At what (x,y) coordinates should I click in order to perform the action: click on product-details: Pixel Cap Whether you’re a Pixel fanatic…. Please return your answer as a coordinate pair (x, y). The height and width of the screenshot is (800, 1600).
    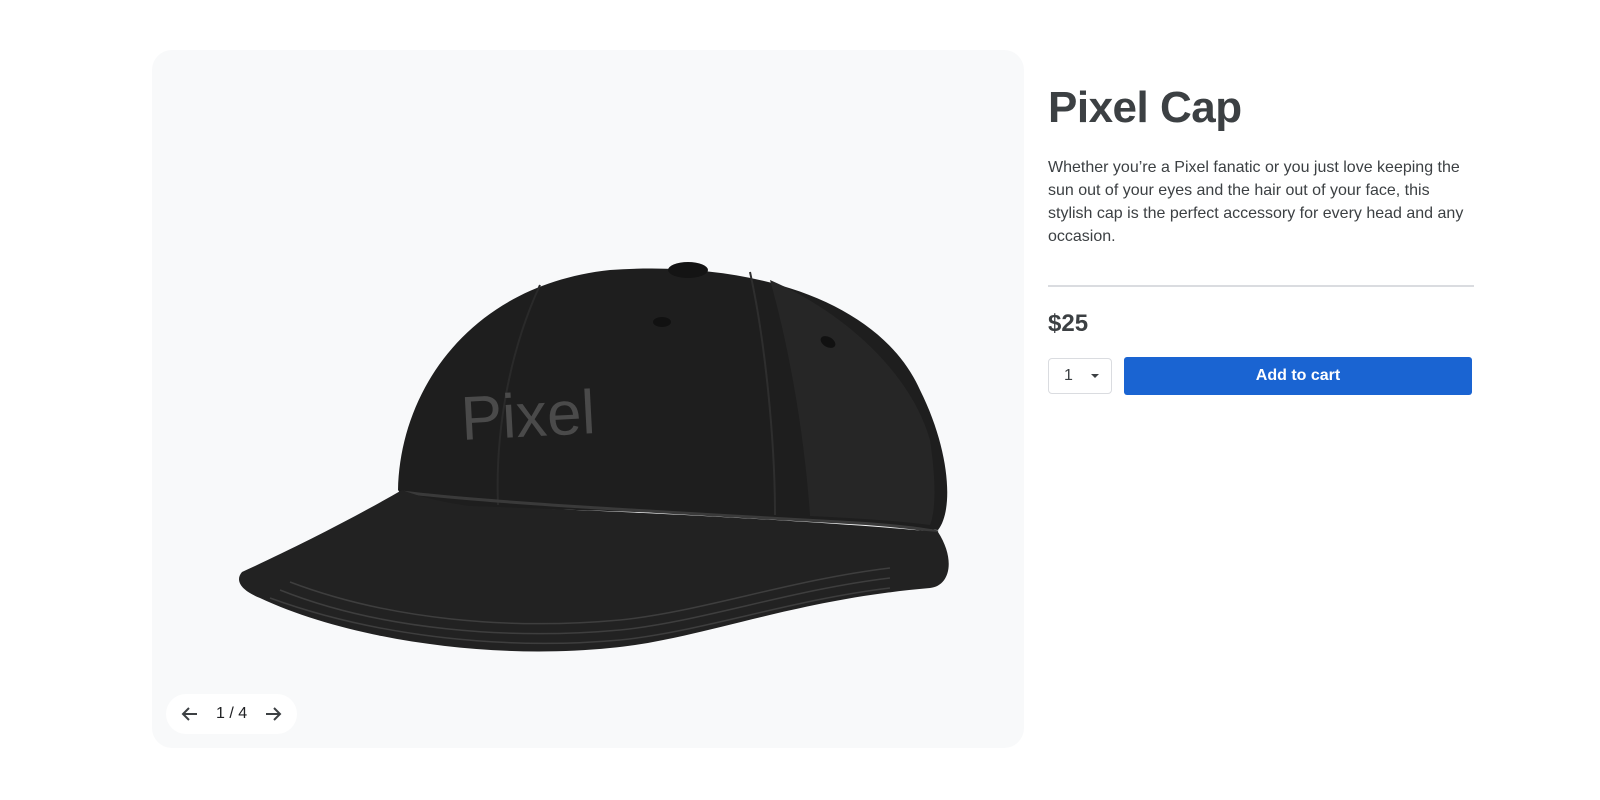
    Looking at the image, I should click on (1261, 237).